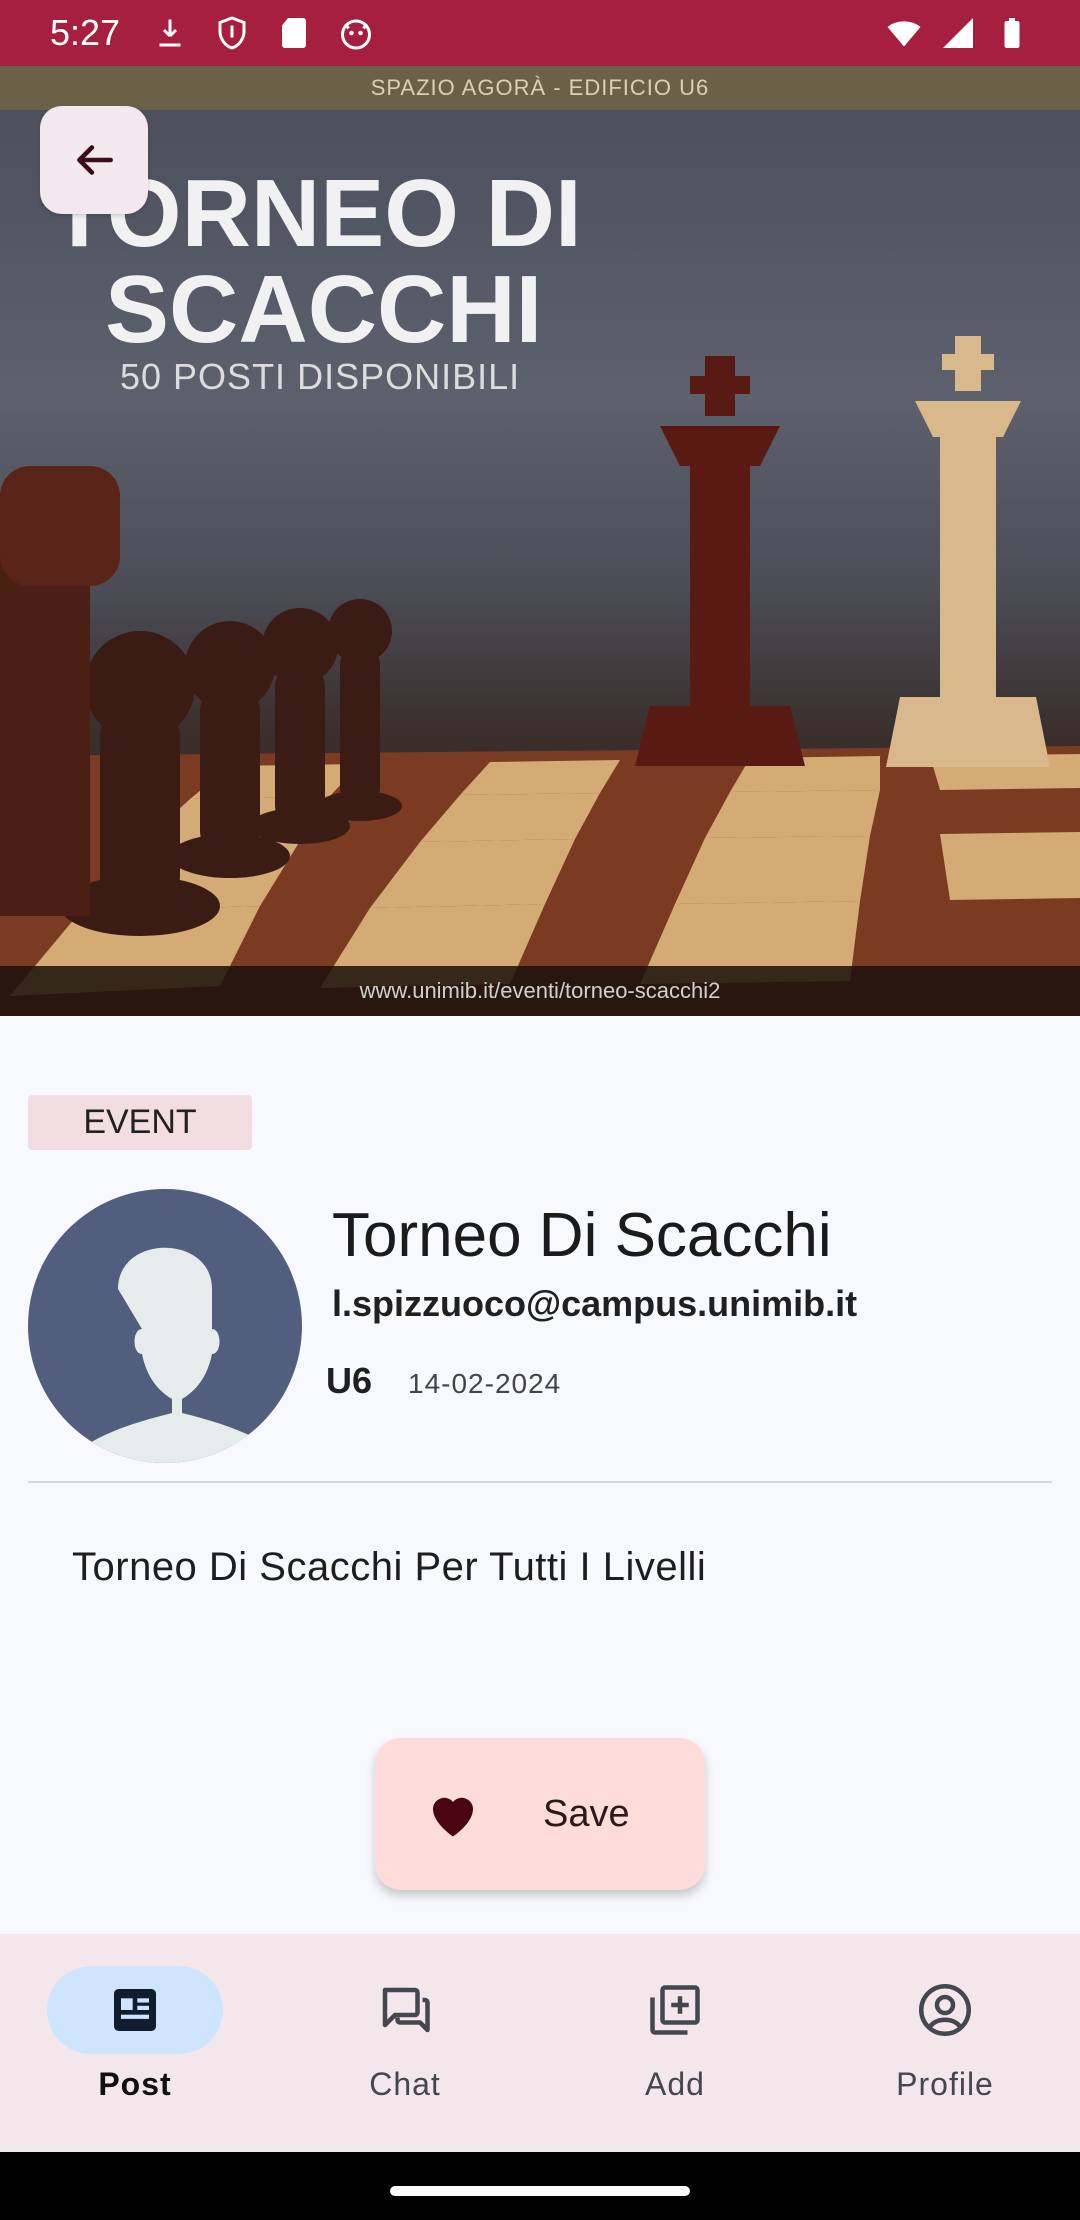 This screenshot has width=1080, height=2220. I want to click on nav-label-chat: Chat, so click(405, 2084).